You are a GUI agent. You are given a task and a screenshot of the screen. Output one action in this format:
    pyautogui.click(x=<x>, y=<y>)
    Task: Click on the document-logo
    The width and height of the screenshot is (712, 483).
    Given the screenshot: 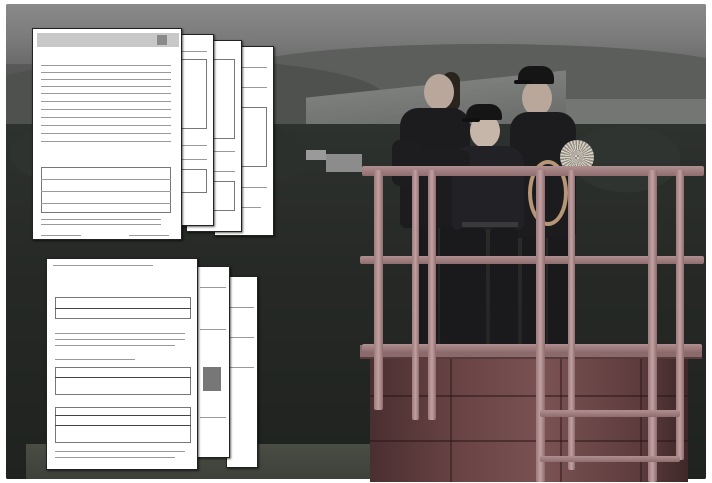 What is the action you would take?
    pyautogui.click(x=162, y=40)
    